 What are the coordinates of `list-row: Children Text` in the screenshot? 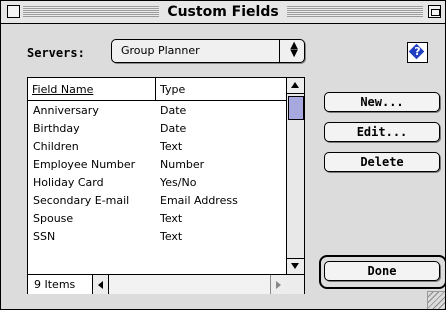 It's located at (157, 146).